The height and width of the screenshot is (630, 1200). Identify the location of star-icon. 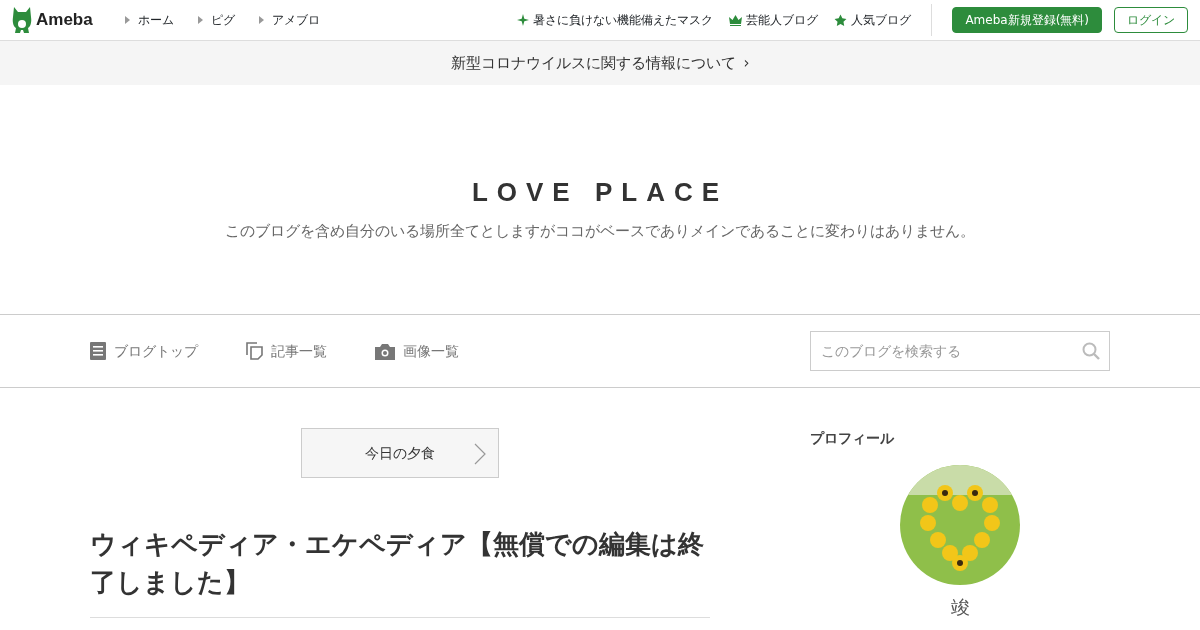
(841, 20).